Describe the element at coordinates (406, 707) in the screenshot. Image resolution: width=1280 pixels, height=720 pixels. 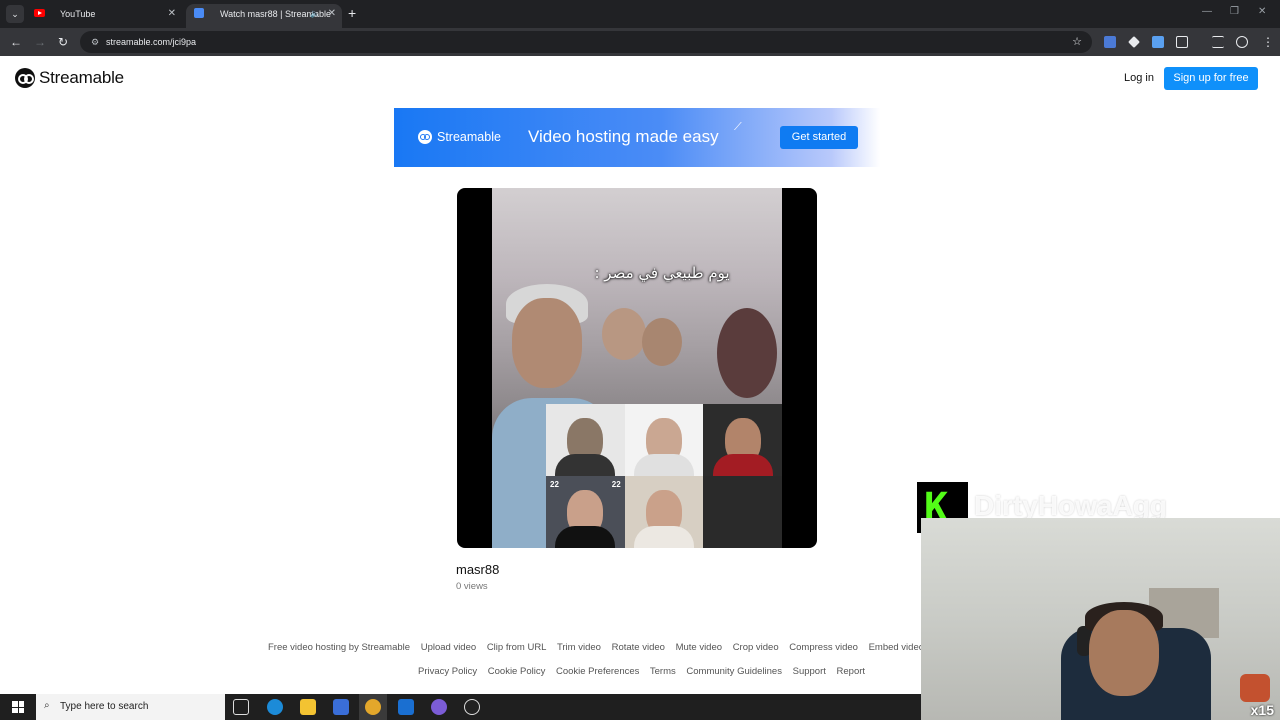
I see `outlook-icon` at that location.